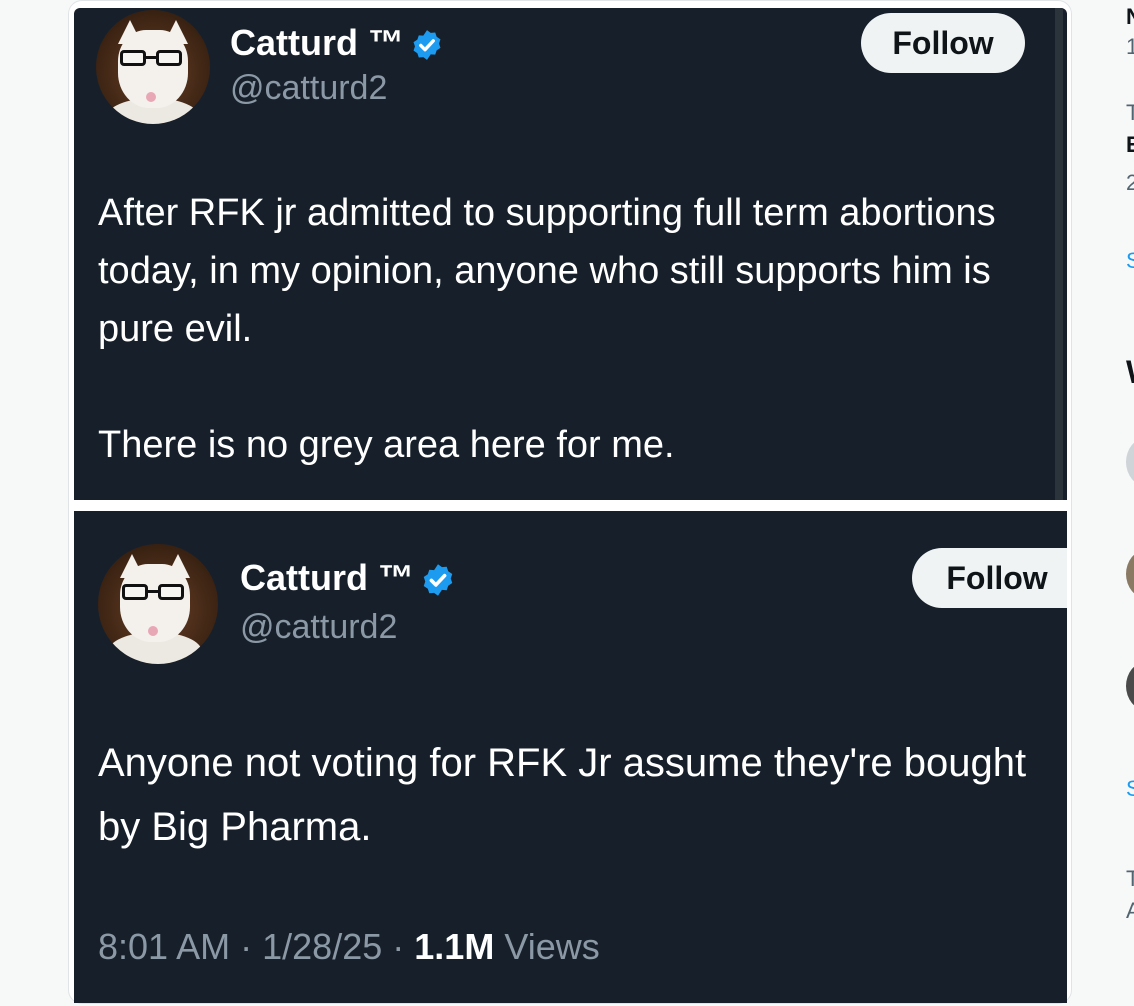  Describe the element at coordinates (454, 946) in the screenshot. I see `views-count: 1.1M` at that location.